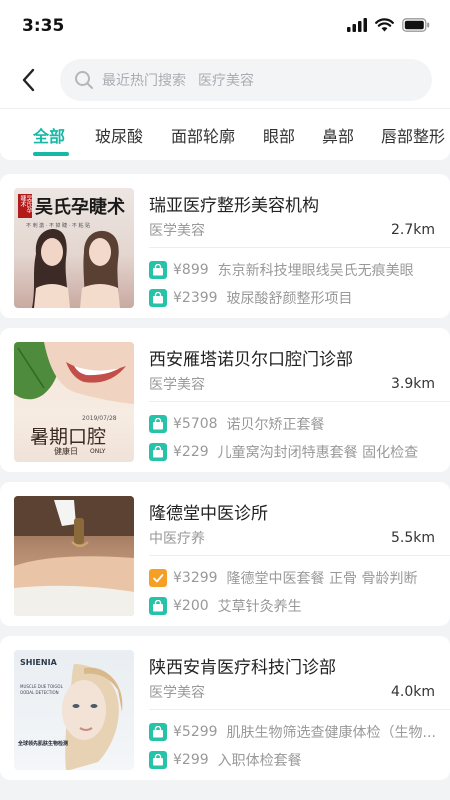 The width and height of the screenshot is (450, 800). I want to click on thumb-tag: 吴氏孕睫术, so click(25, 206).